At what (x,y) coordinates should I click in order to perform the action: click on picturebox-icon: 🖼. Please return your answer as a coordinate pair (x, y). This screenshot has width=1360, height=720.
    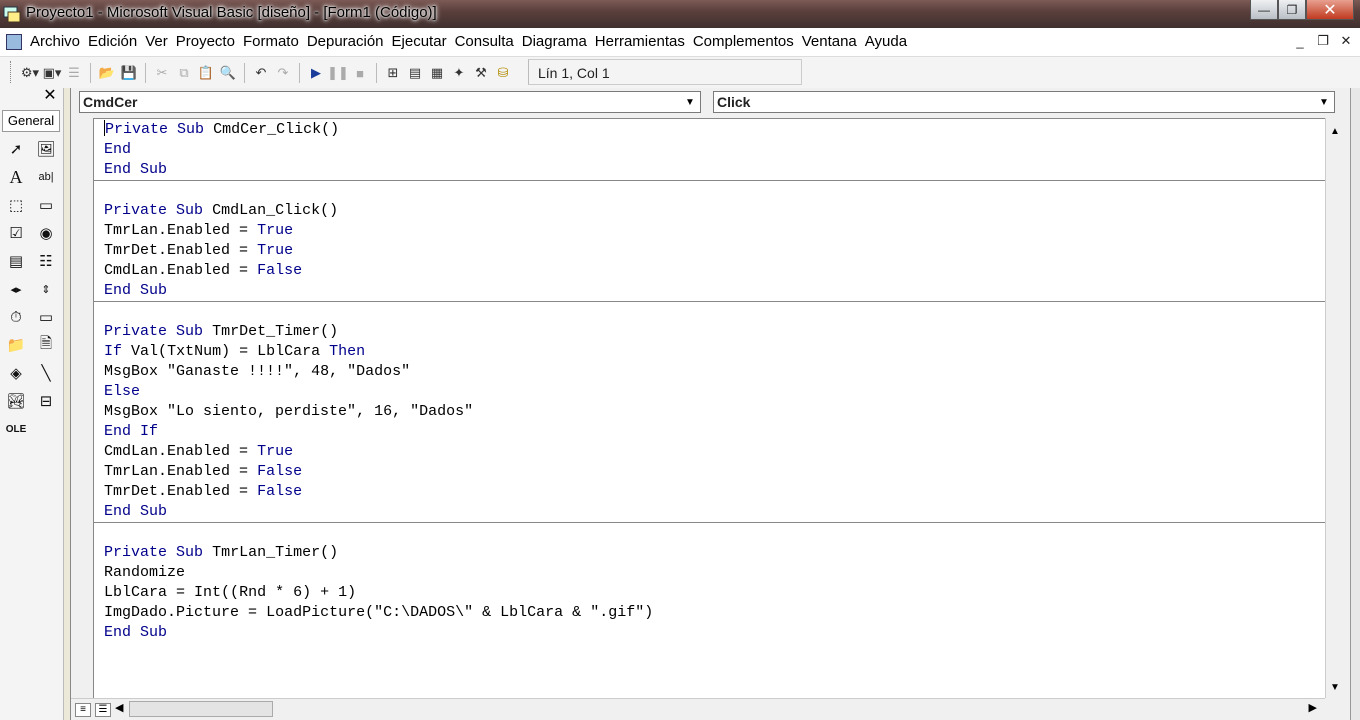
    Looking at the image, I should click on (46, 149).